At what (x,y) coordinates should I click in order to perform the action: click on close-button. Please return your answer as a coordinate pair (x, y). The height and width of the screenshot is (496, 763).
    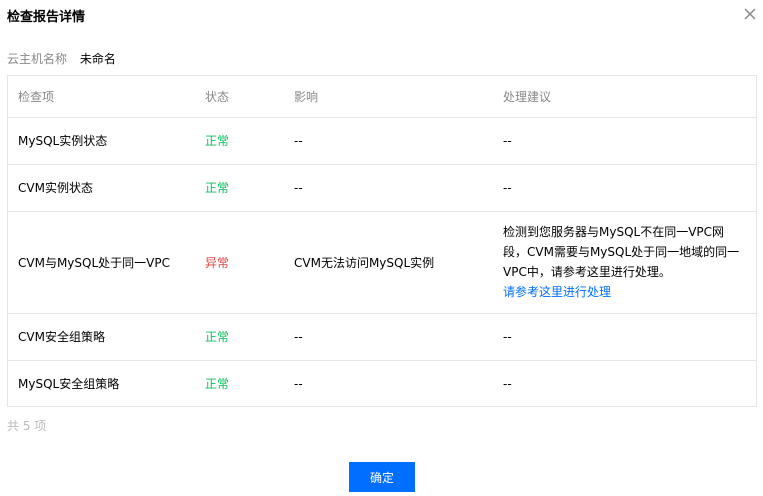
    Looking at the image, I should click on (750, 14).